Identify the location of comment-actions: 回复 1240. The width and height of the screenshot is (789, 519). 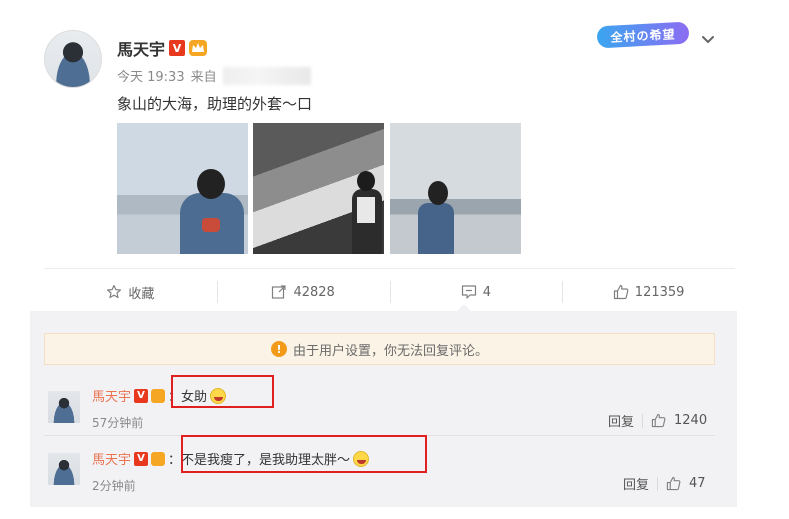
(657, 420).